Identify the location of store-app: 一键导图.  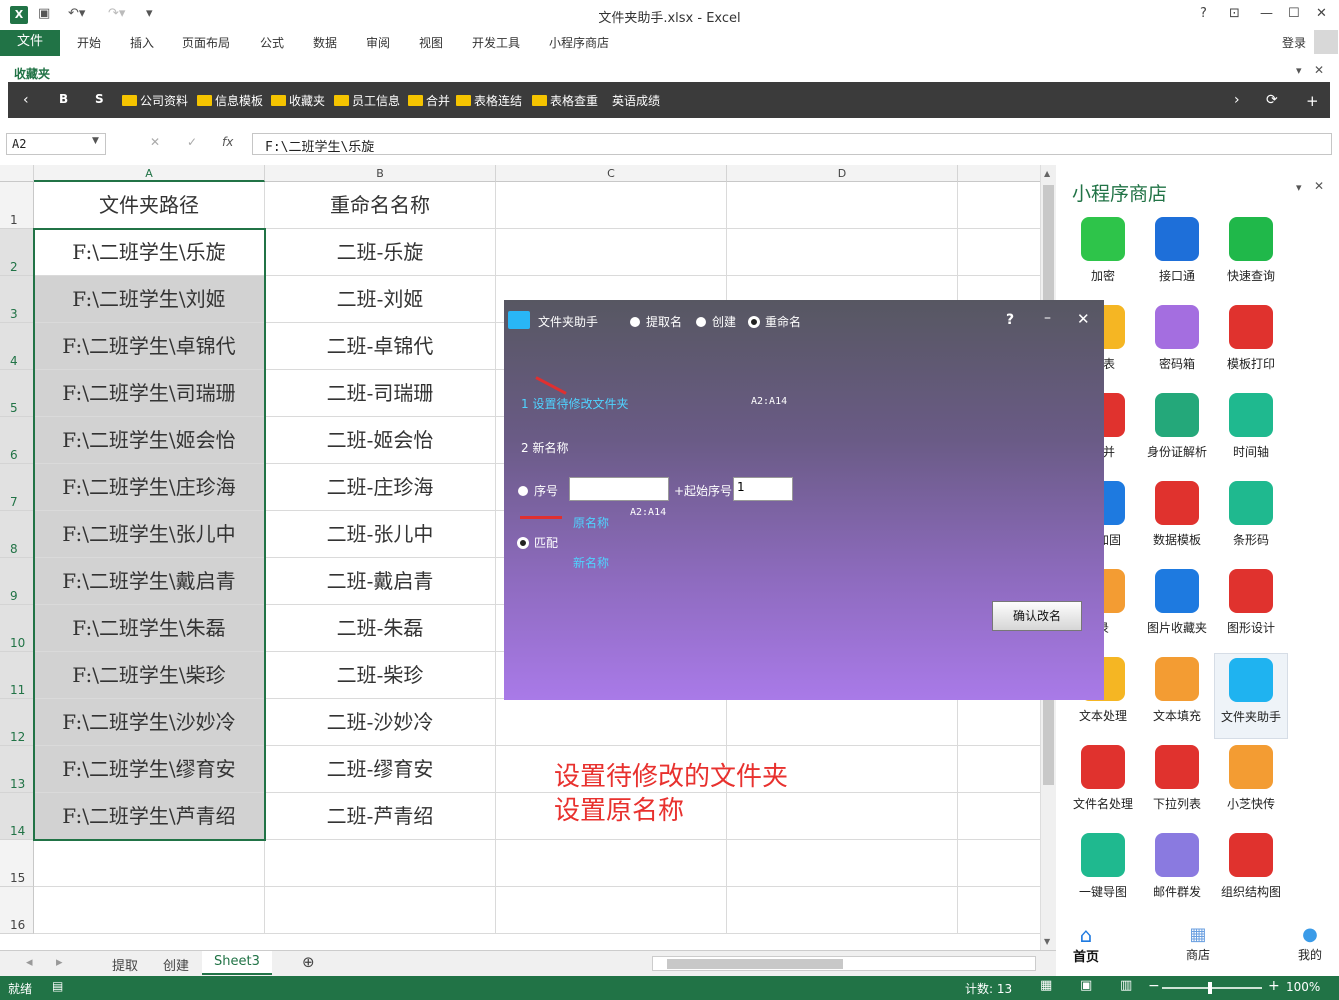
(1103, 866).